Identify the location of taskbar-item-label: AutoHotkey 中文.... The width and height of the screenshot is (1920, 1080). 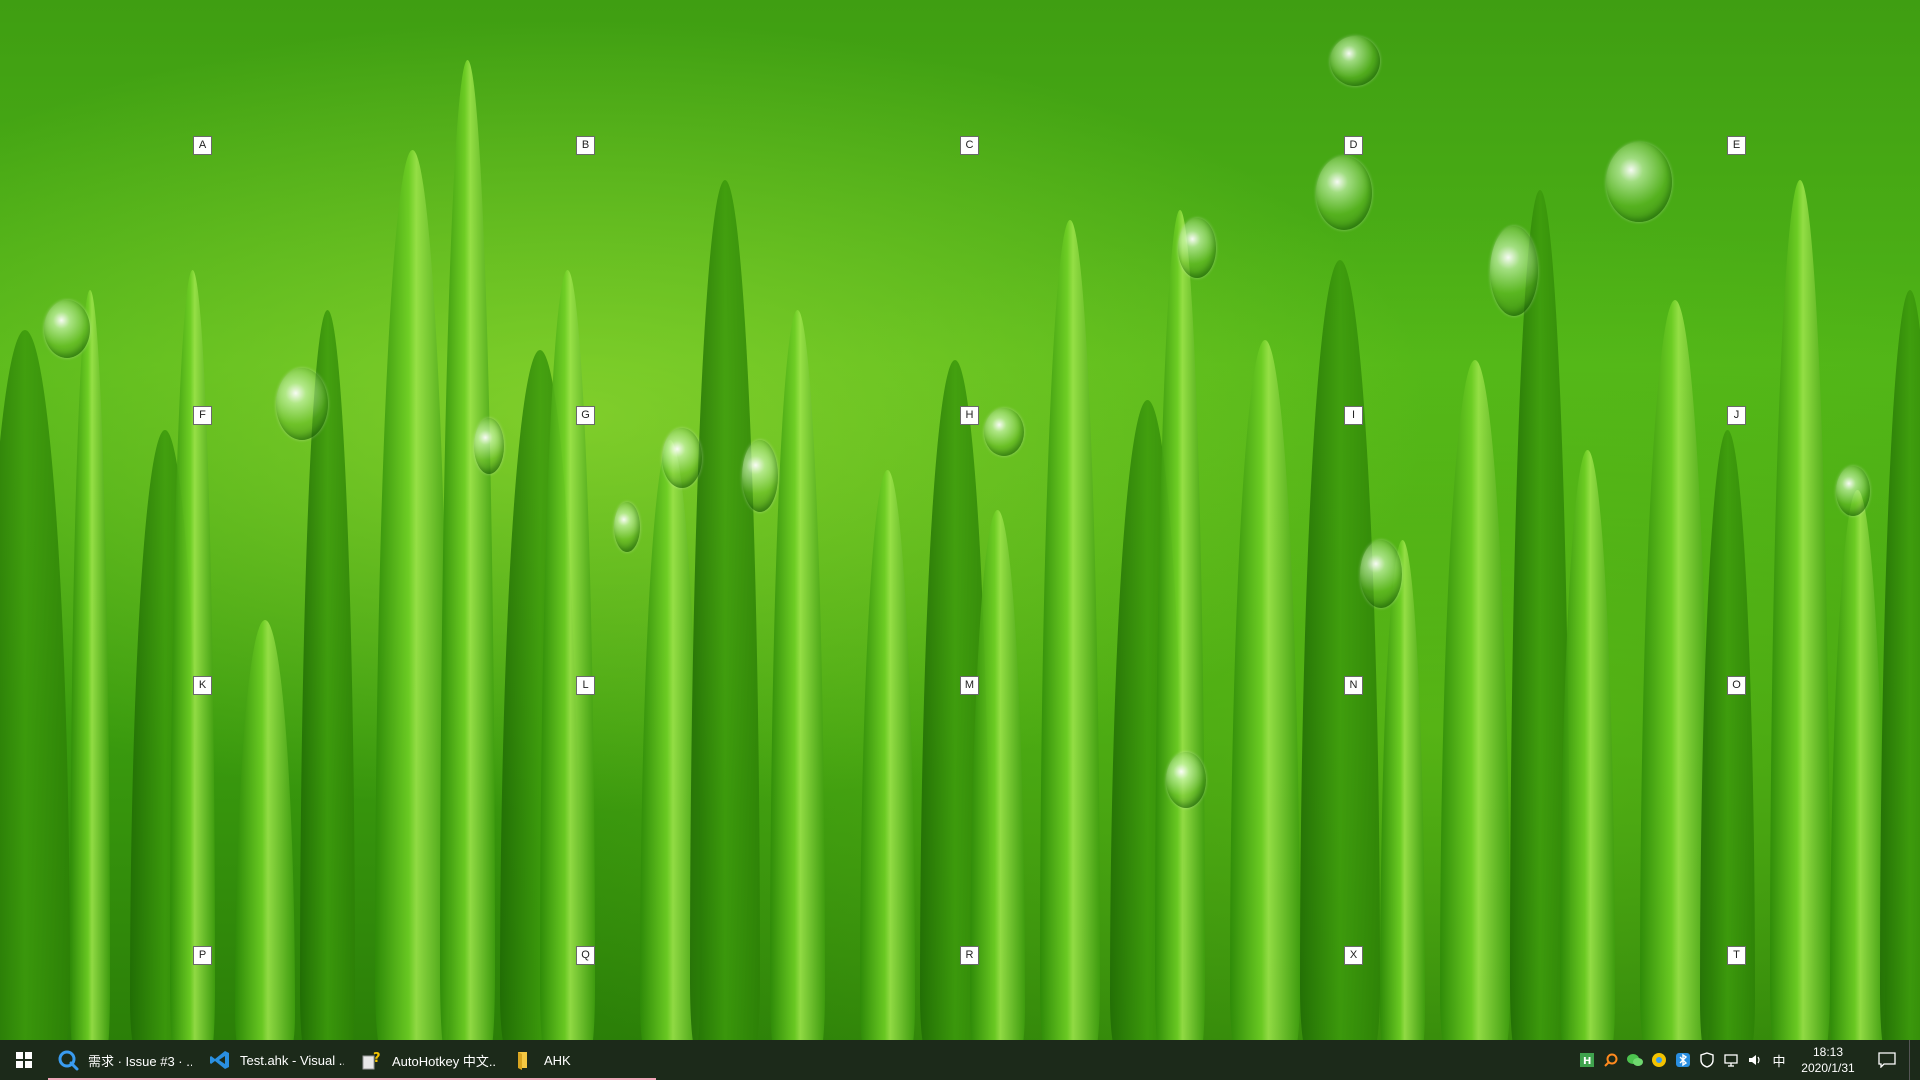
(444, 1061).